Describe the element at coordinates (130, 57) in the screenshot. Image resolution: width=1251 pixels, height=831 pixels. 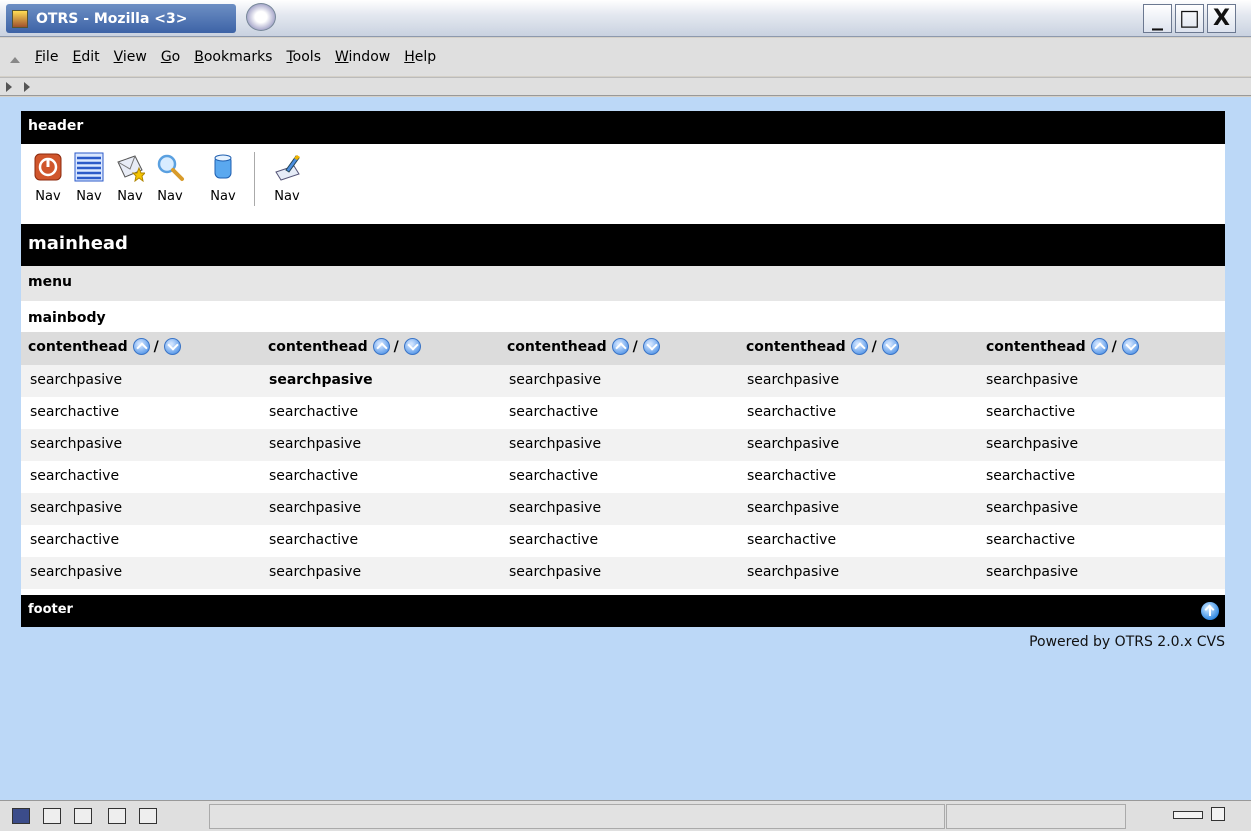
I see `menu-view: View` at that location.